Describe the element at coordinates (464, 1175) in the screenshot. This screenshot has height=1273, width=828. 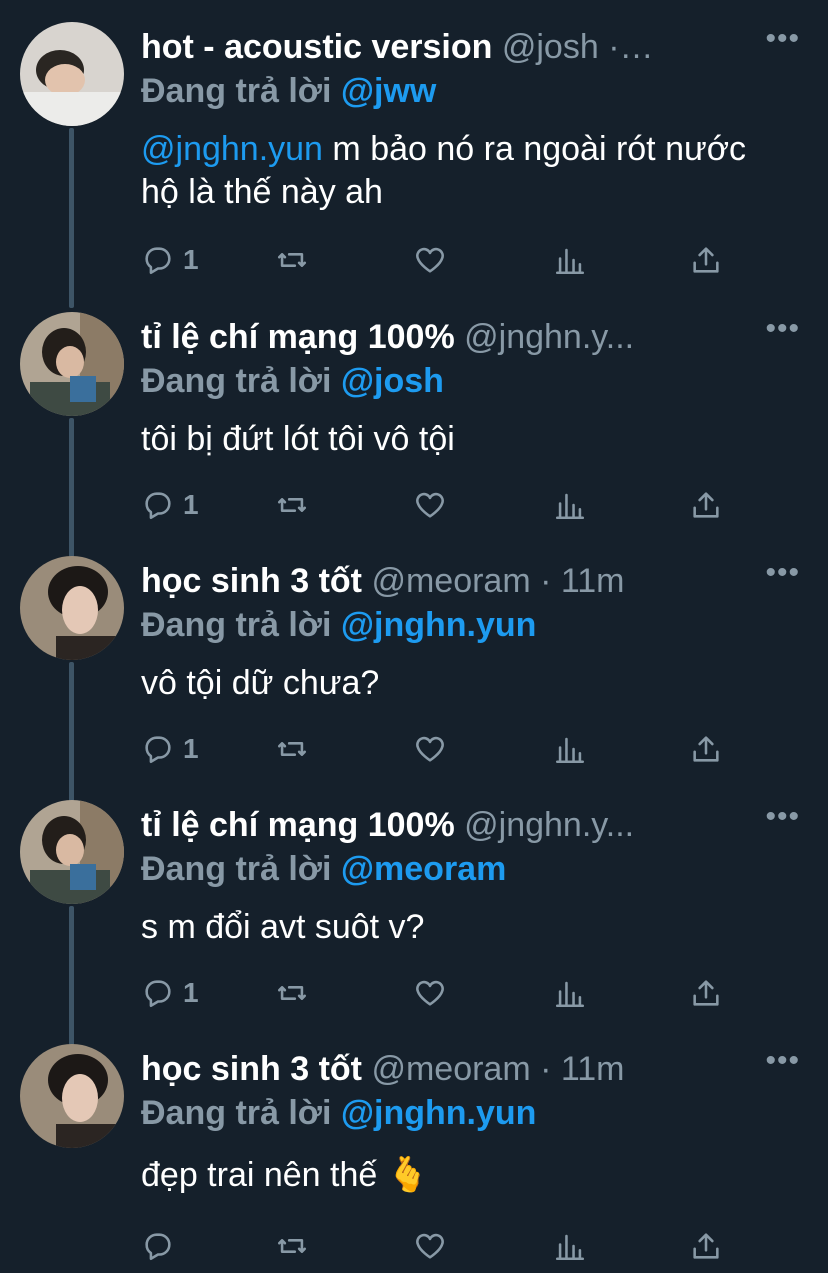
I see `tweet-text: đẹp trai nên thế 🫰` at that location.